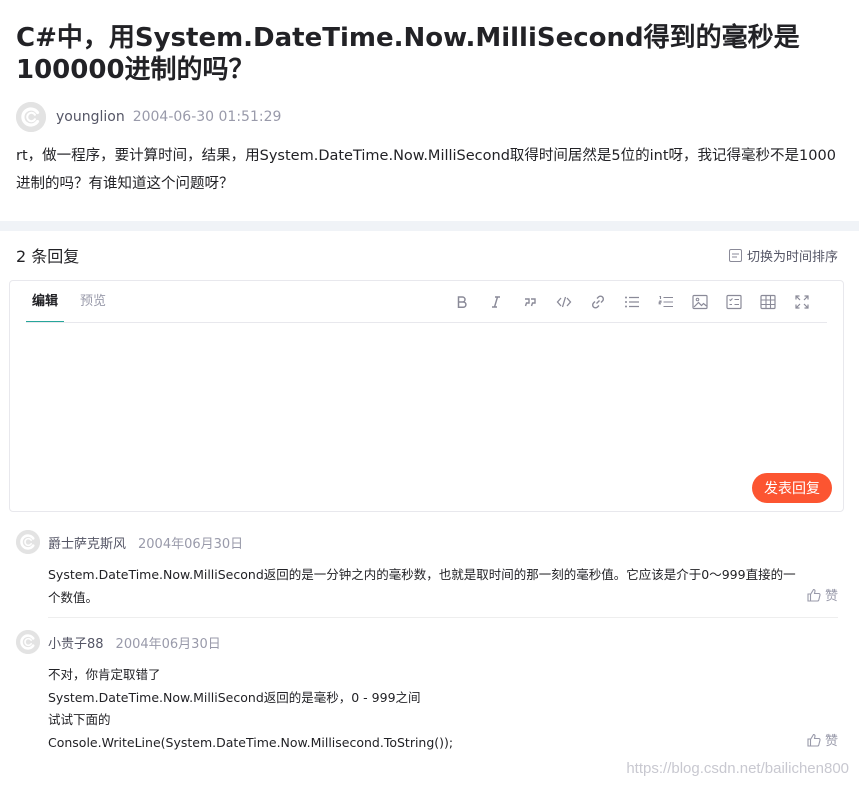 This screenshot has width=859, height=789. I want to click on question-author-name: younglion, so click(90, 117).